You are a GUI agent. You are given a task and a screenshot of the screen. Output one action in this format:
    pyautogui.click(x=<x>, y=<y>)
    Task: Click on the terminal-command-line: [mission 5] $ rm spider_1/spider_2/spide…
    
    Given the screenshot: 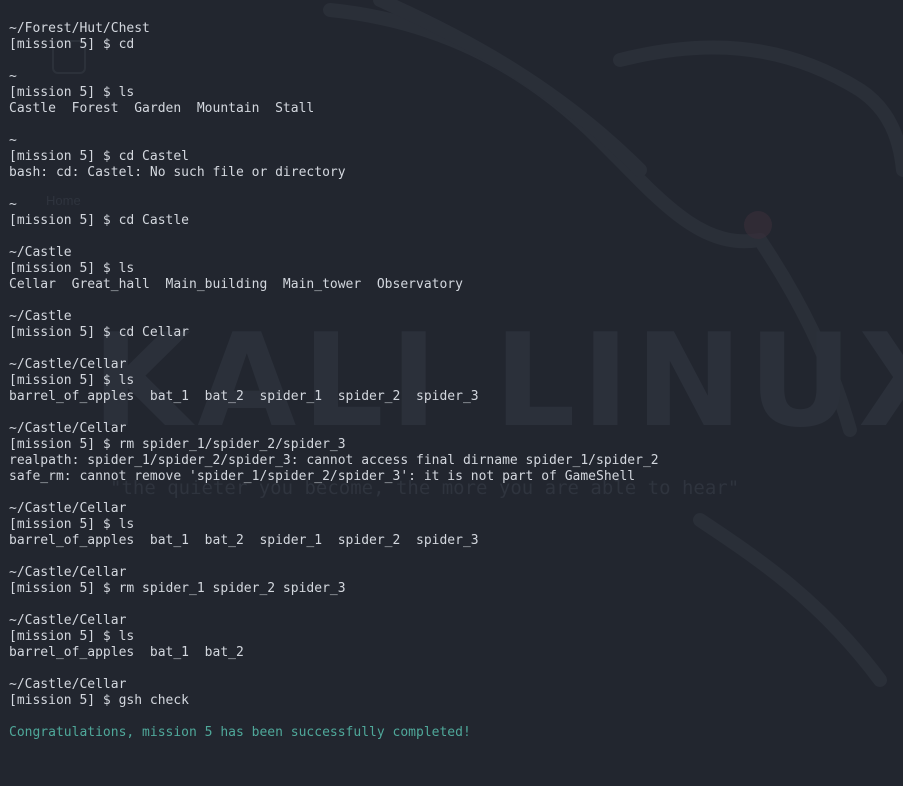 What is the action you would take?
    pyautogui.click(x=177, y=444)
    